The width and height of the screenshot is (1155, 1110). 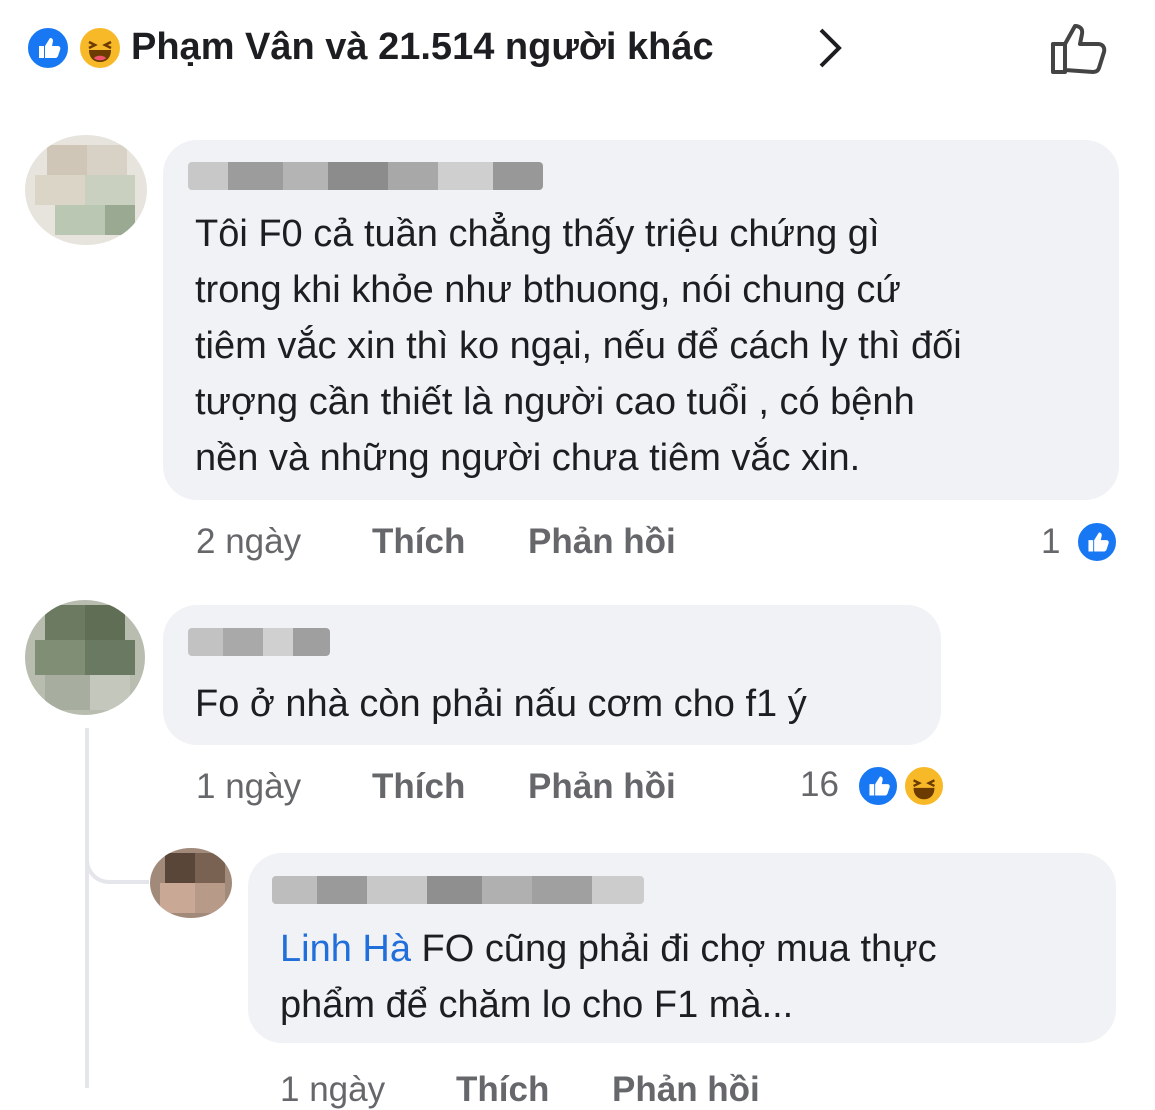 What do you see at coordinates (117, 852) in the screenshot?
I see `reply-connector` at bounding box center [117, 852].